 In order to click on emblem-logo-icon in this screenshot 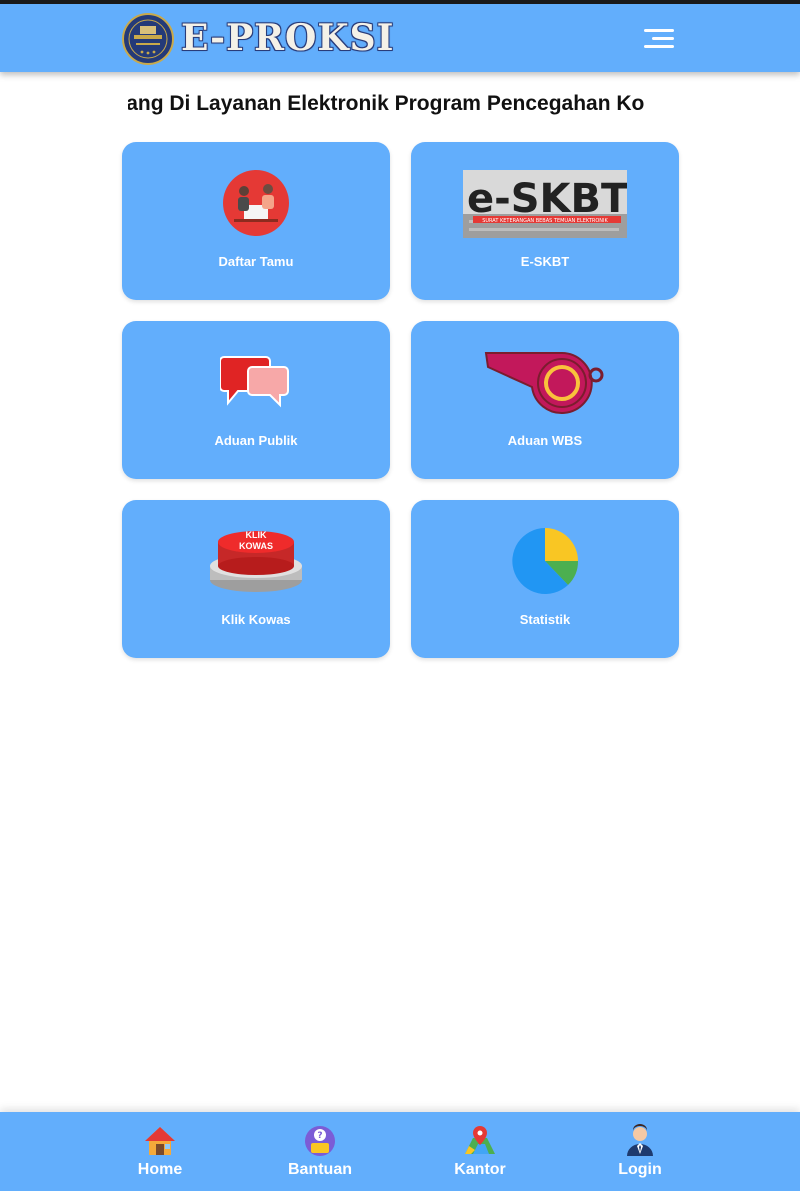, I will do `click(148, 39)`.